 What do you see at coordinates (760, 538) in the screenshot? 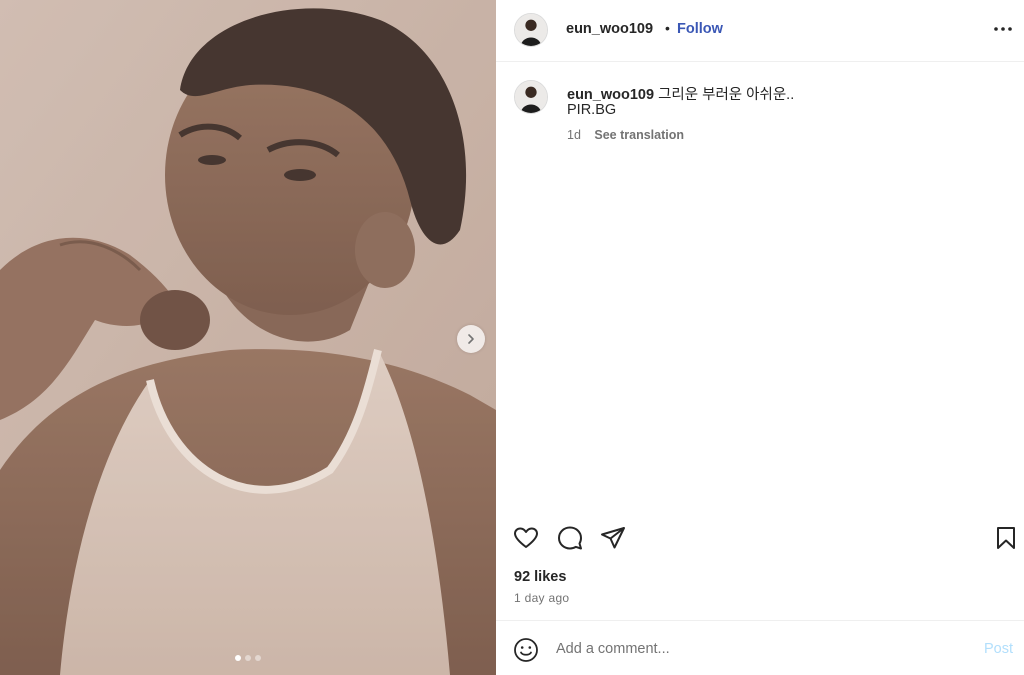
I see `action-bar` at bounding box center [760, 538].